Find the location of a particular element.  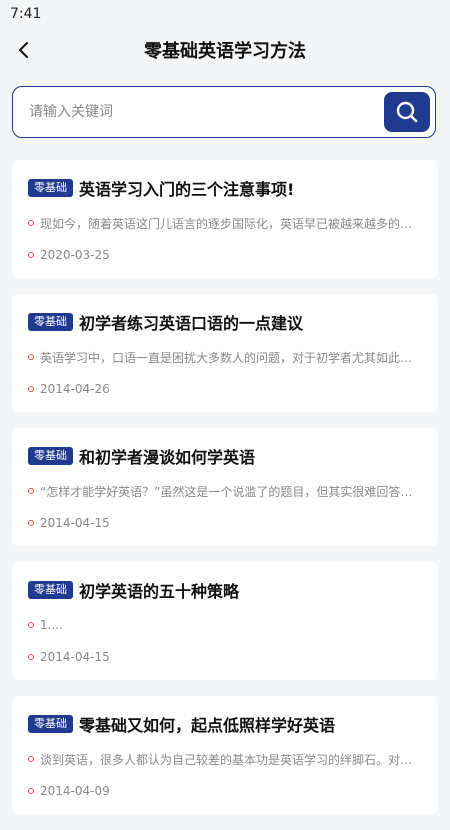

search-input is located at coordinates (231, 112).